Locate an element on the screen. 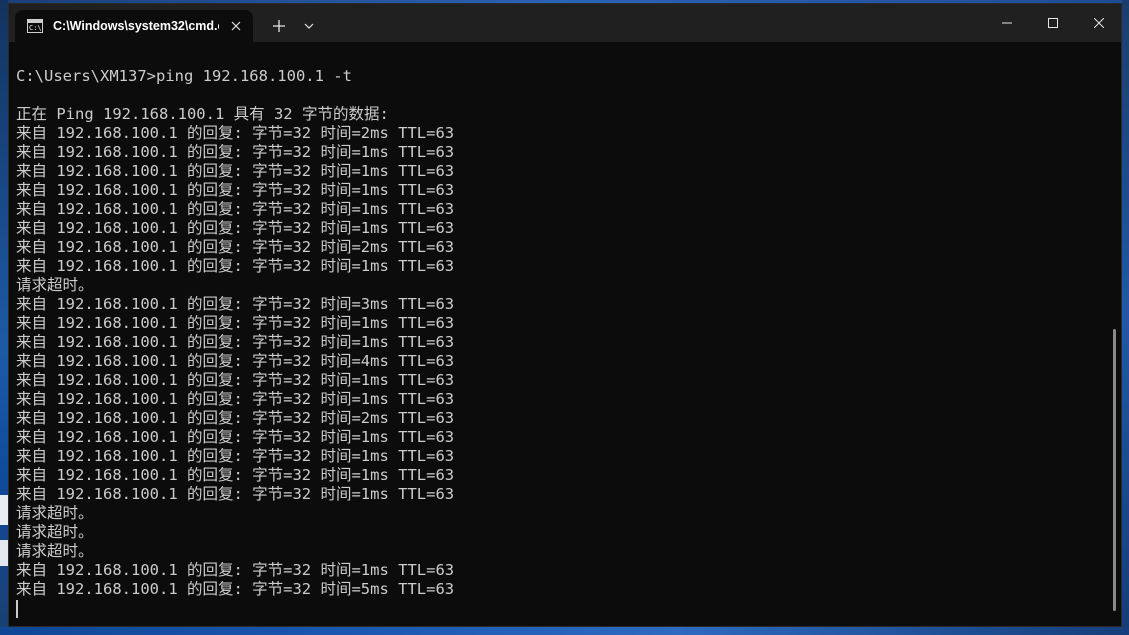 The height and width of the screenshot is (635, 1129). new-tab-button is located at coordinates (279, 26).